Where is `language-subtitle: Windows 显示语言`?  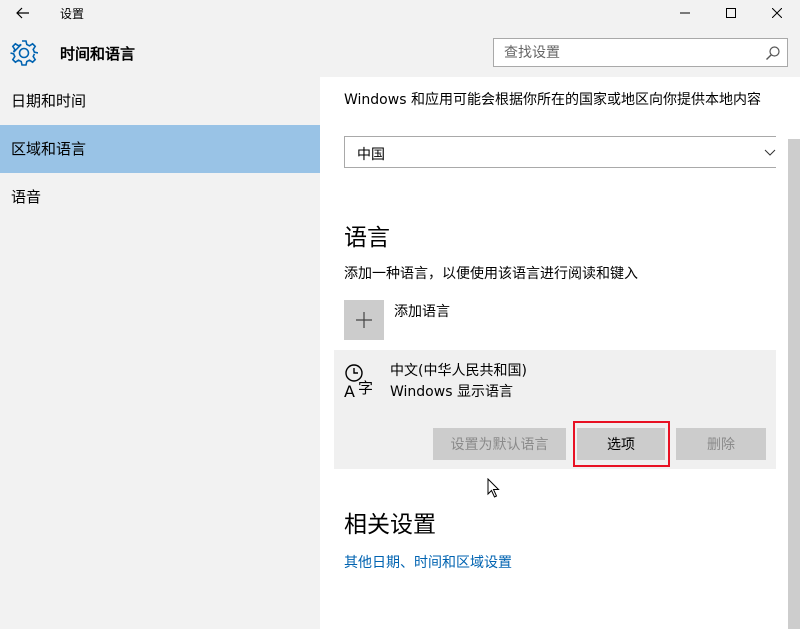
language-subtitle: Windows 显示语言 is located at coordinates (451, 392).